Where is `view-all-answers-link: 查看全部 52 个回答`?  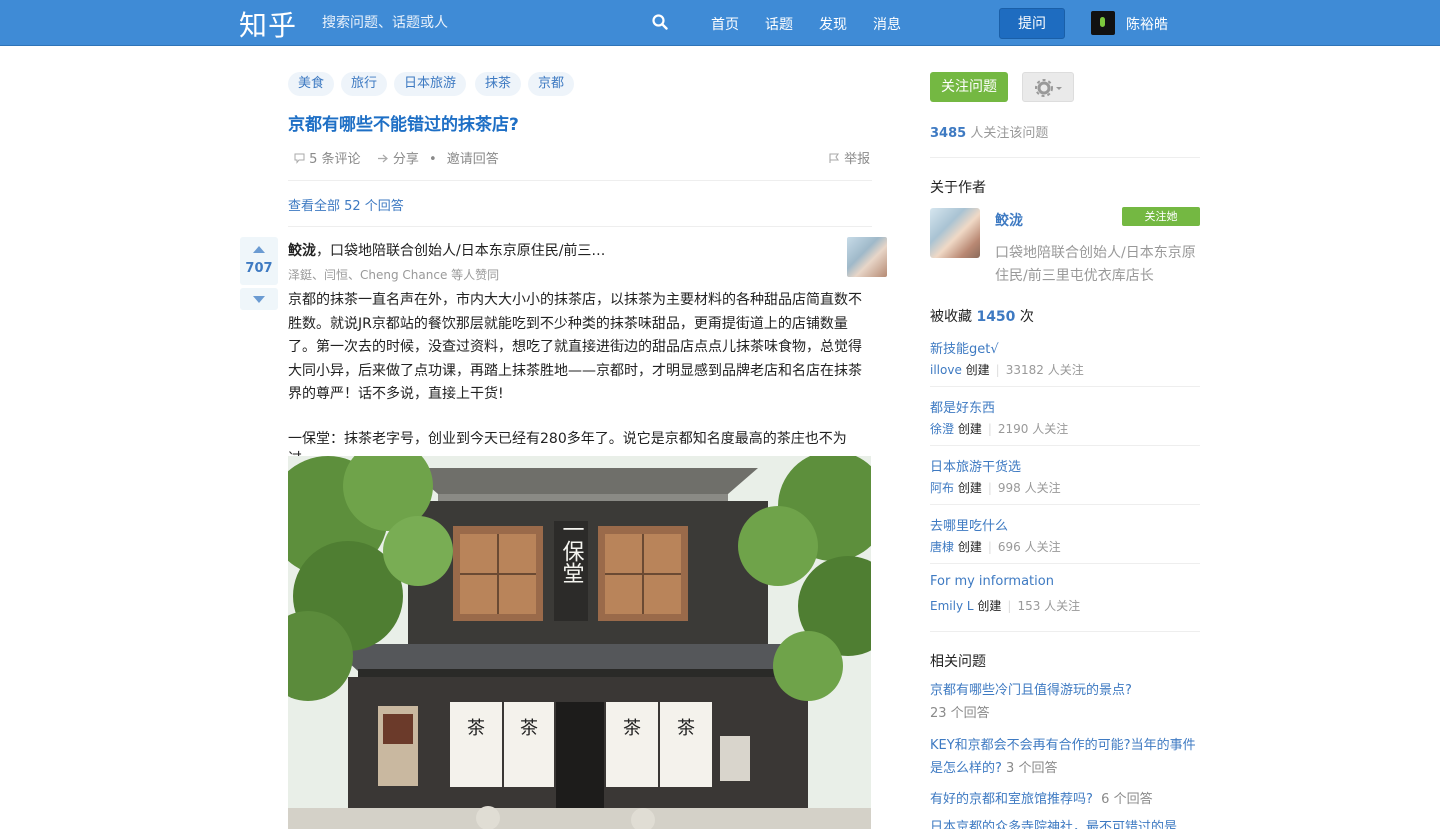 view-all-answers-link: 查看全部 52 个回答 is located at coordinates (346, 204).